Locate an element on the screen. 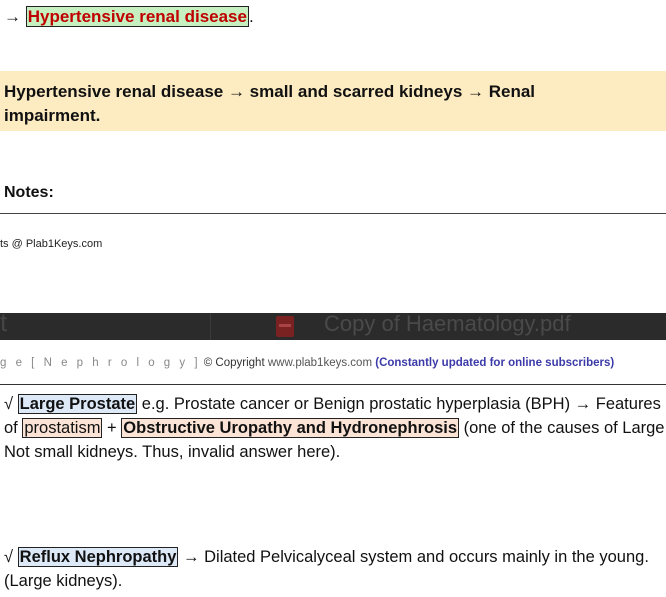 The width and height of the screenshot is (666, 597). arrow-text: → is located at coordinates (12, 16).